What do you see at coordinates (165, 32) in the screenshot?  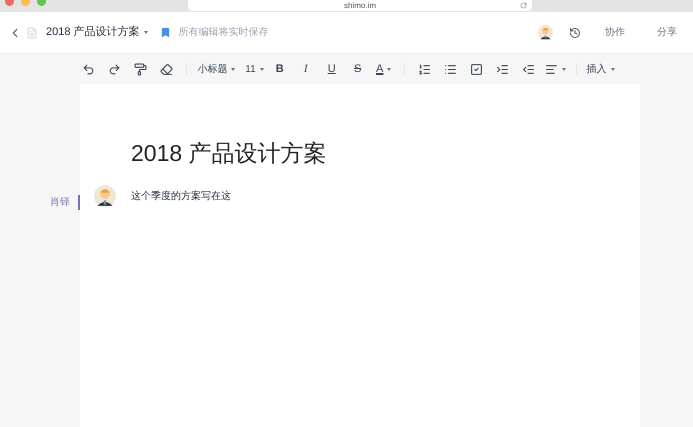 I see `bookmark-icon` at bounding box center [165, 32].